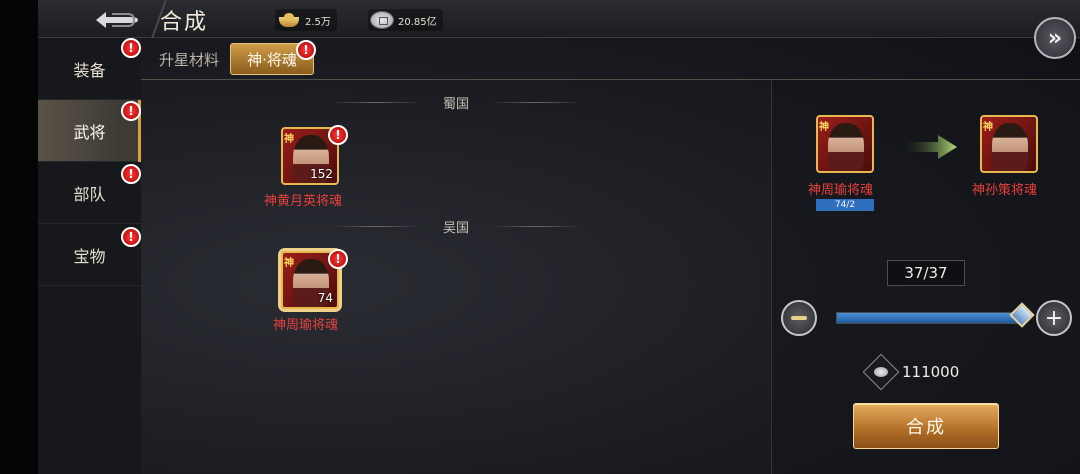 The width and height of the screenshot is (1080, 474). I want to click on double-chevron-right-icon: », so click(1055, 38).